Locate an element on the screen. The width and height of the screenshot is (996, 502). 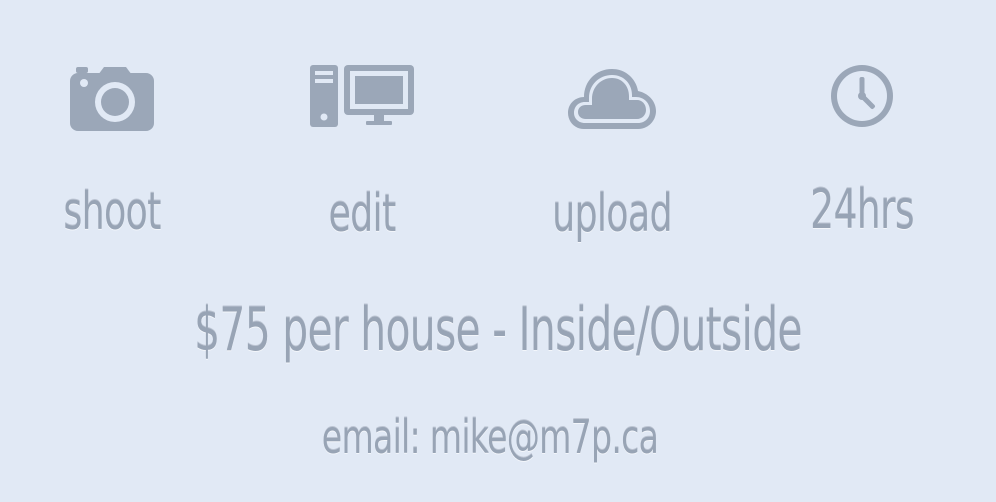
step-label-shoot: shoot is located at coordinates (112, 212).